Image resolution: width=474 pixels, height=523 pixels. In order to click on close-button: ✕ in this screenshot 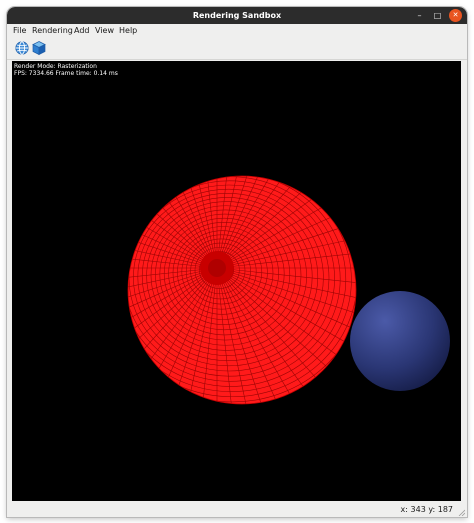, I will do `click(455, 15)`.